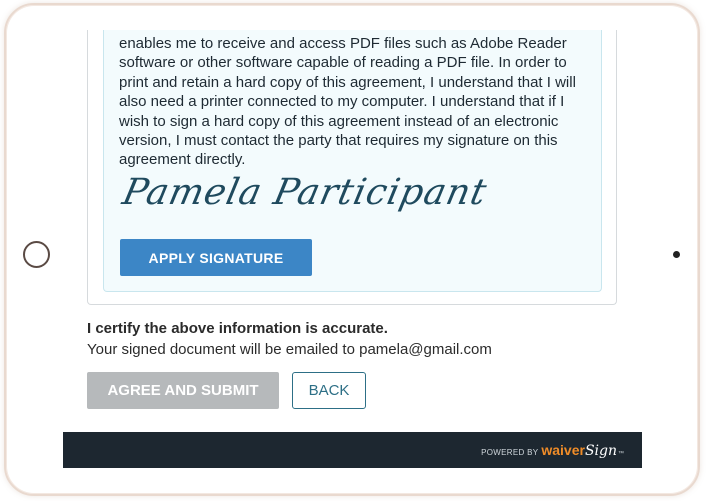  What do you see at coordinates (352, 450) in the screenshot?
I see `footer-bar: POWERED BY waiver Sign ™` at bounding box center [352, 450].